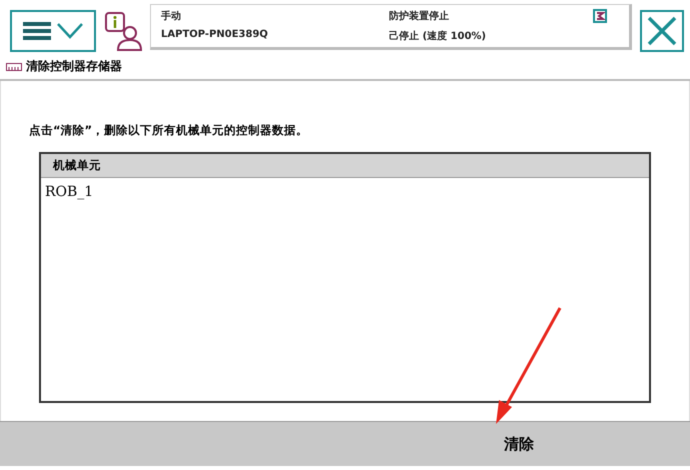 The image size is (690, 470). What do you see at coordinates (345, 192) in the screenshot?
I see `table-row: ROB_1` at bounding box center [345, 192].